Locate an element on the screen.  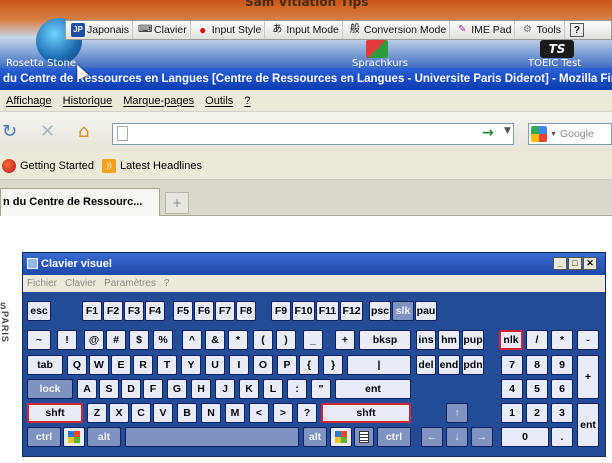
key-left-shift: shft is located at coordinates (55, 413).